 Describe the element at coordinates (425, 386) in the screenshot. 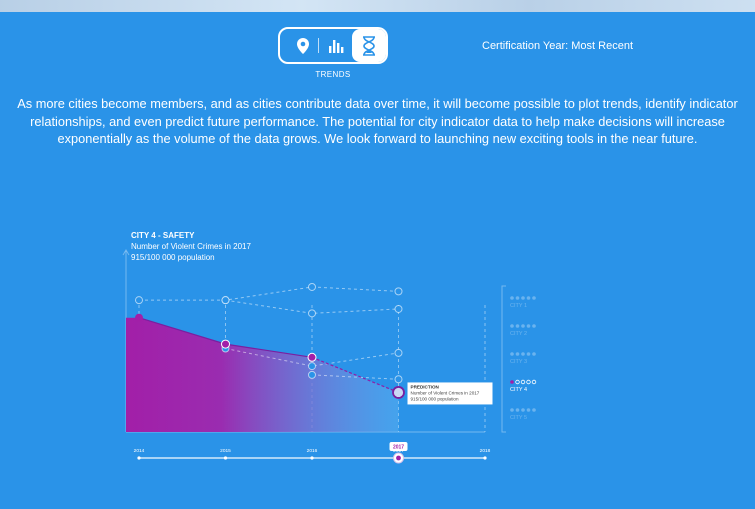

I see `tooltip-title: PREDICTION` at that location.